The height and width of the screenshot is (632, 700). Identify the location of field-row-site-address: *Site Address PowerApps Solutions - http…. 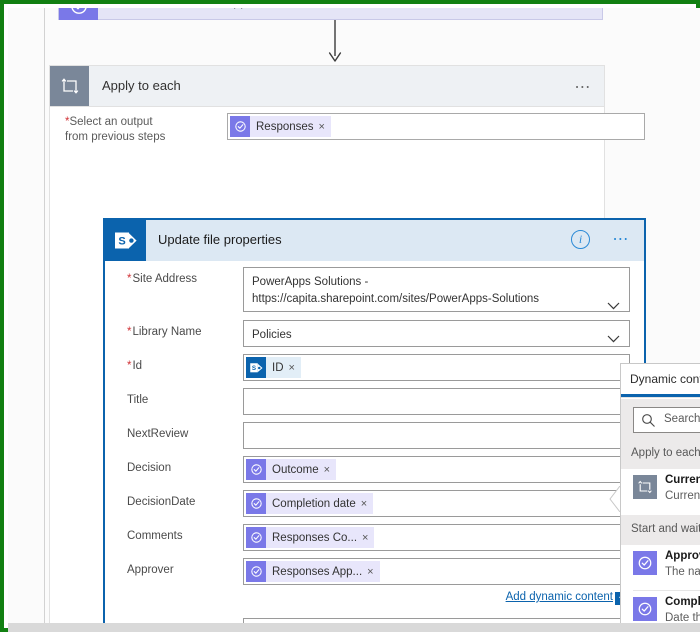
(374, 291).